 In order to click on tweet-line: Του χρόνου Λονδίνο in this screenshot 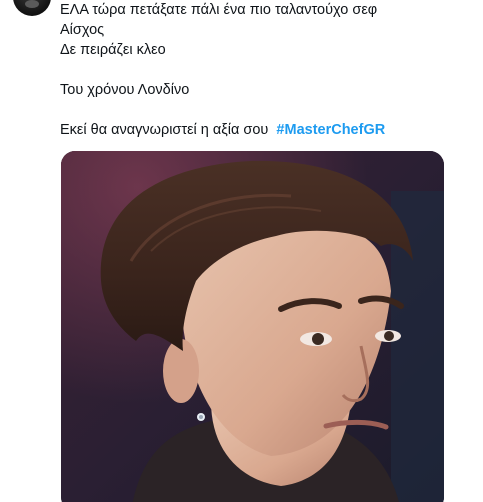, I will do `click(125, 90)`.